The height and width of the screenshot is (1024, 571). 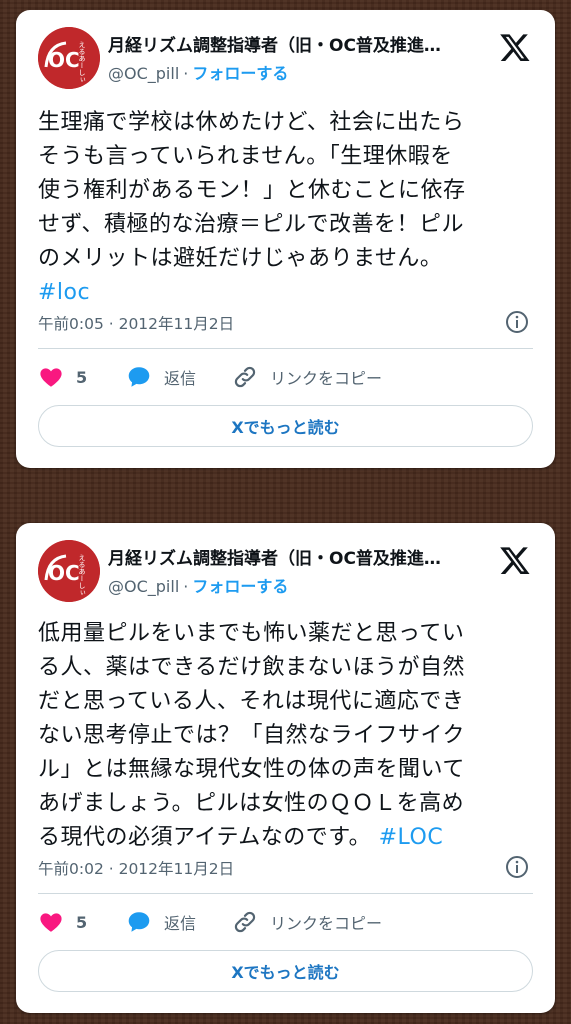 I want to click on tweet-text-line: 生理痛で学校は休めたけど、社会に出たら, so click(x=251, y=122).